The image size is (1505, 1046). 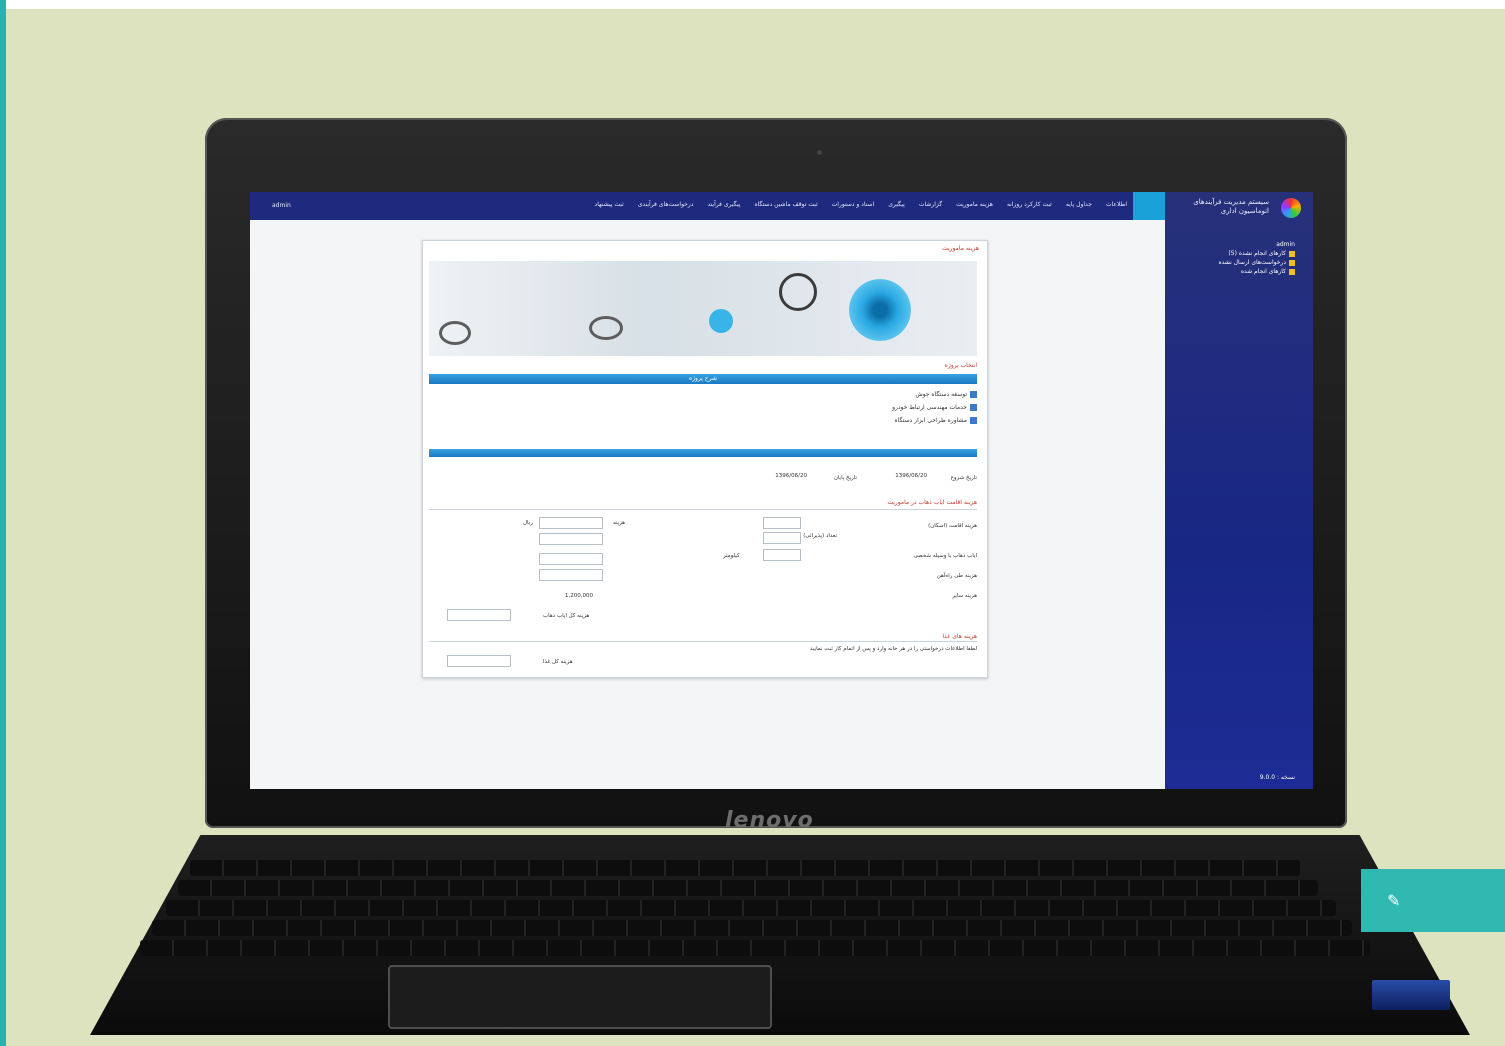 What do you see at coordinates (3, 523) in the screenshot?
I see `left-accent-strip` at bounding box center [3, 523].